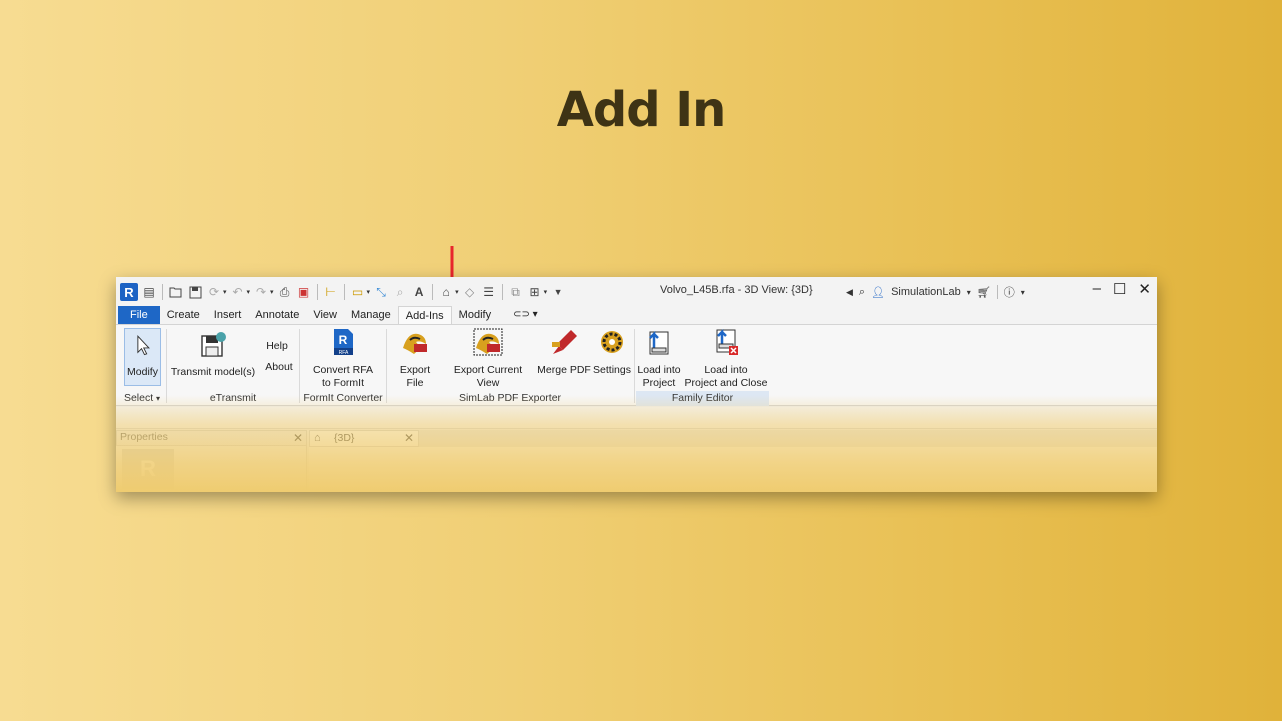  I want to click on user-icon: 👤︎, so click(878, 292).